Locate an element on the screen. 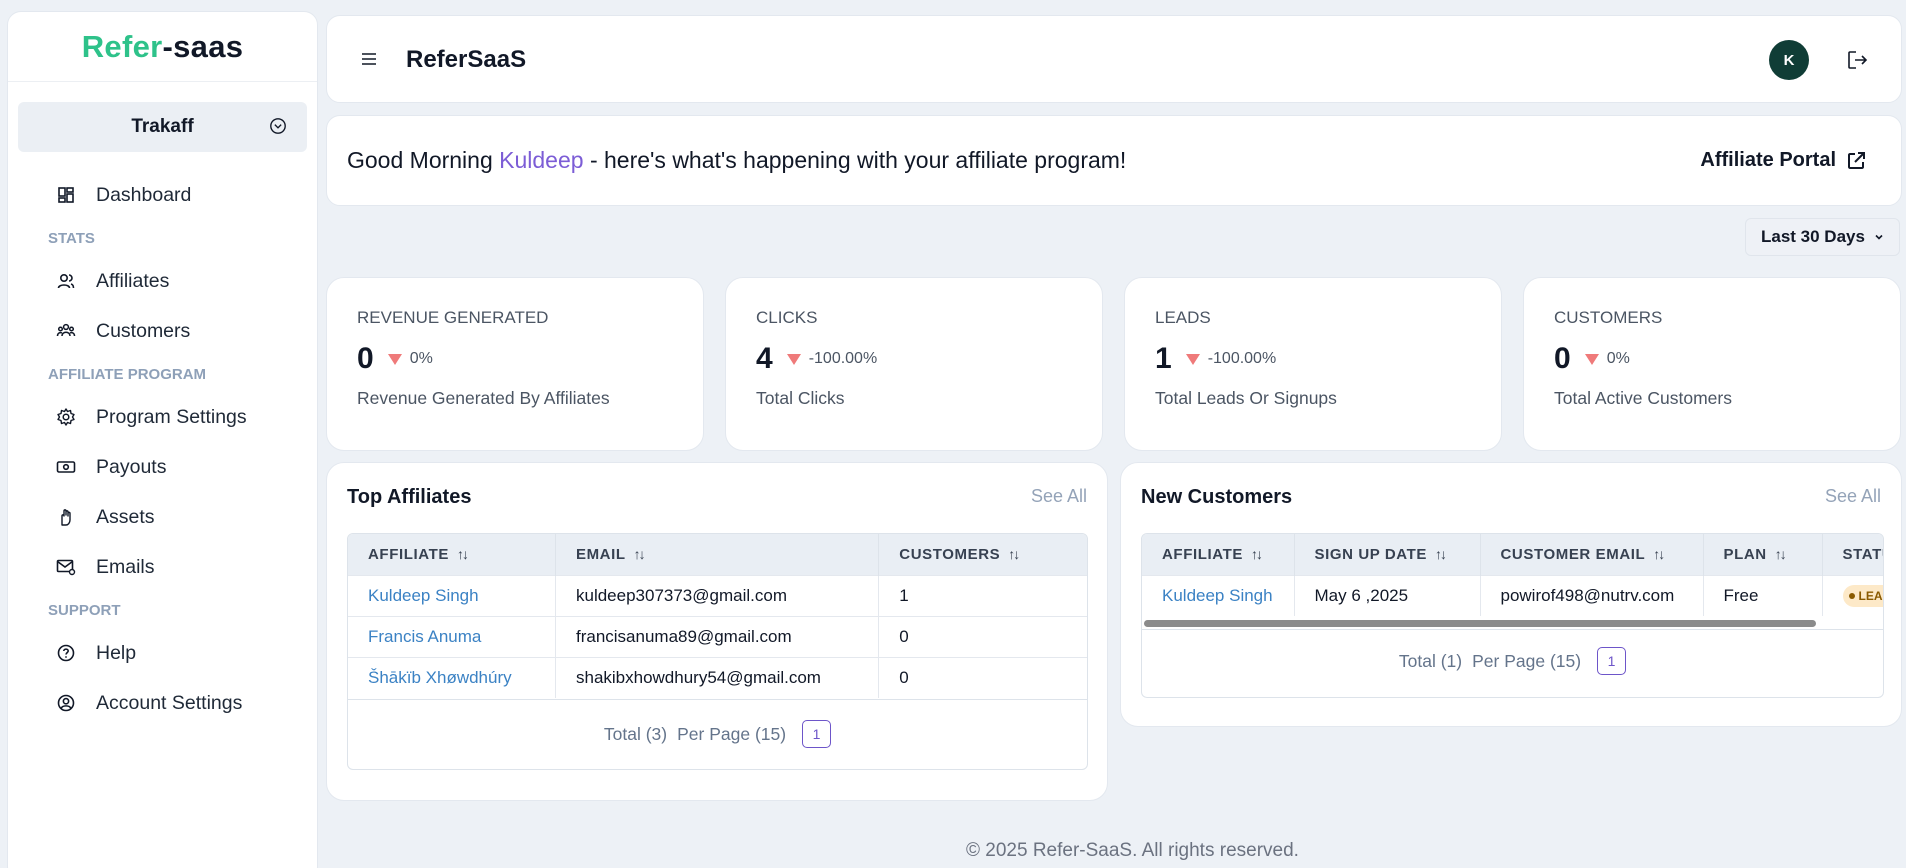  sidebar-item-program-settings: Program Settings is located at coordinates (162, 417).